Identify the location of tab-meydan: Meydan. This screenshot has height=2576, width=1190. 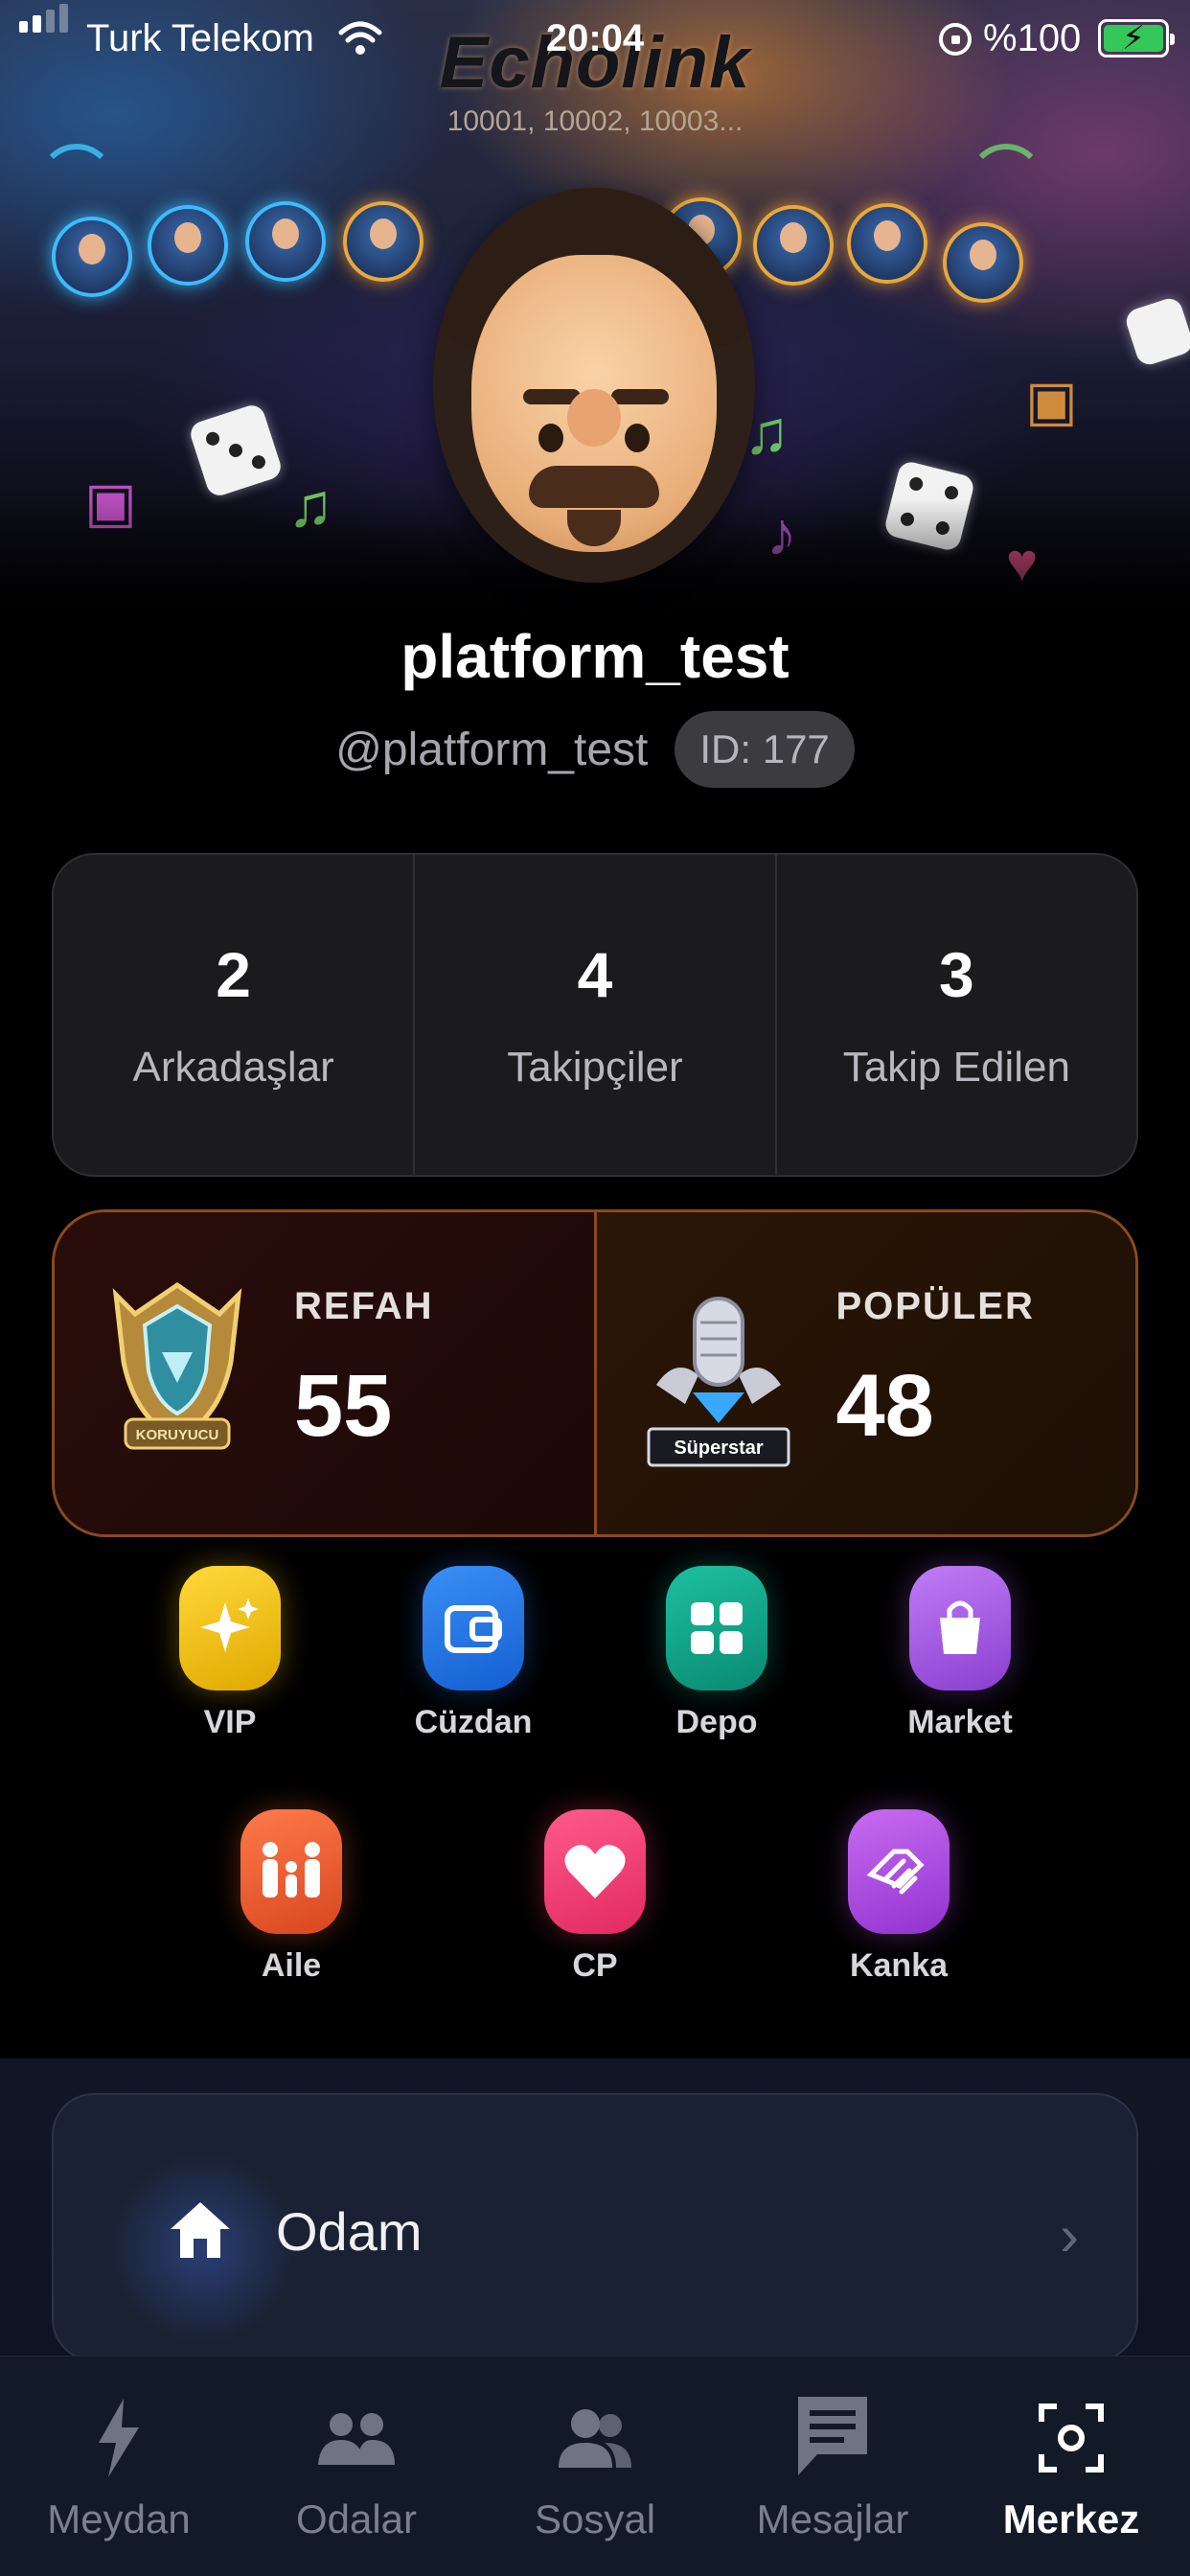
(119, 2468).